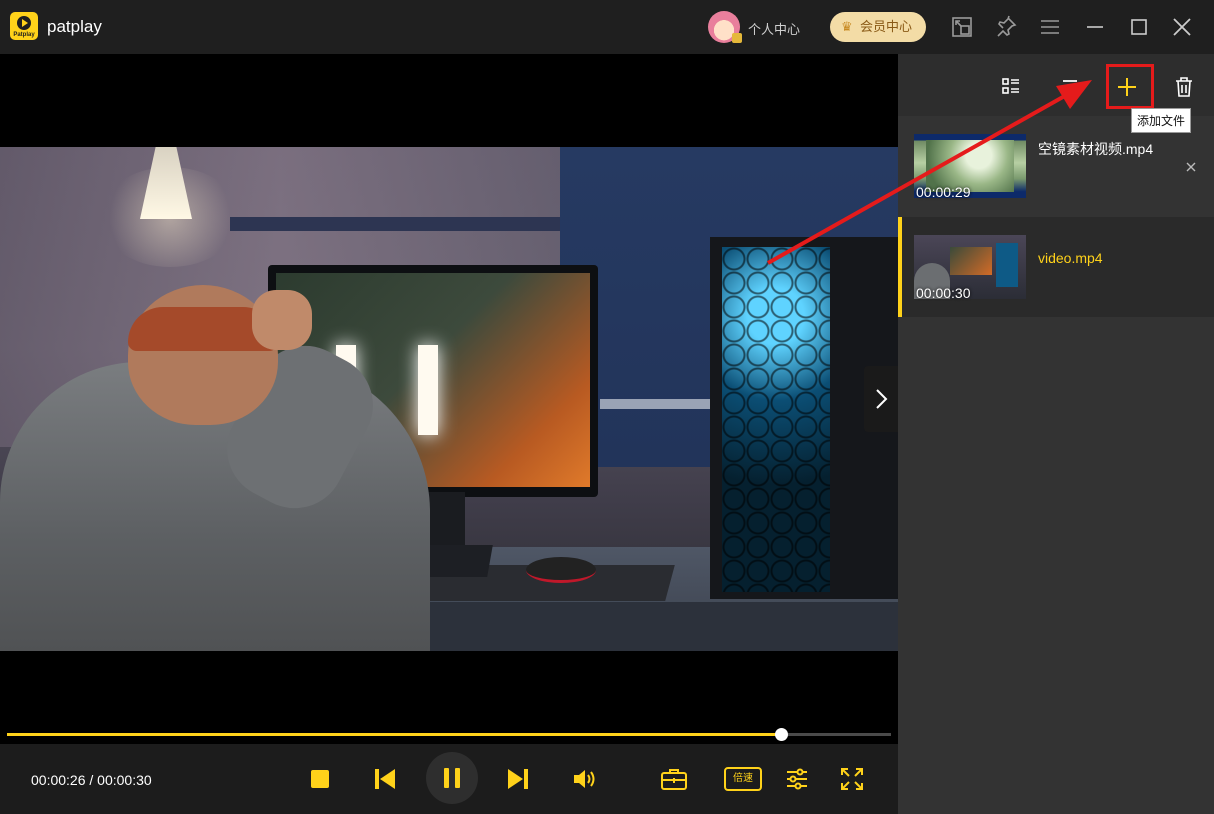 The image size is (1214, 814). What do you see at coordinates (74, 26) in the screenshot?
I see `app-name: patplay` at bounding box center [74, 26].